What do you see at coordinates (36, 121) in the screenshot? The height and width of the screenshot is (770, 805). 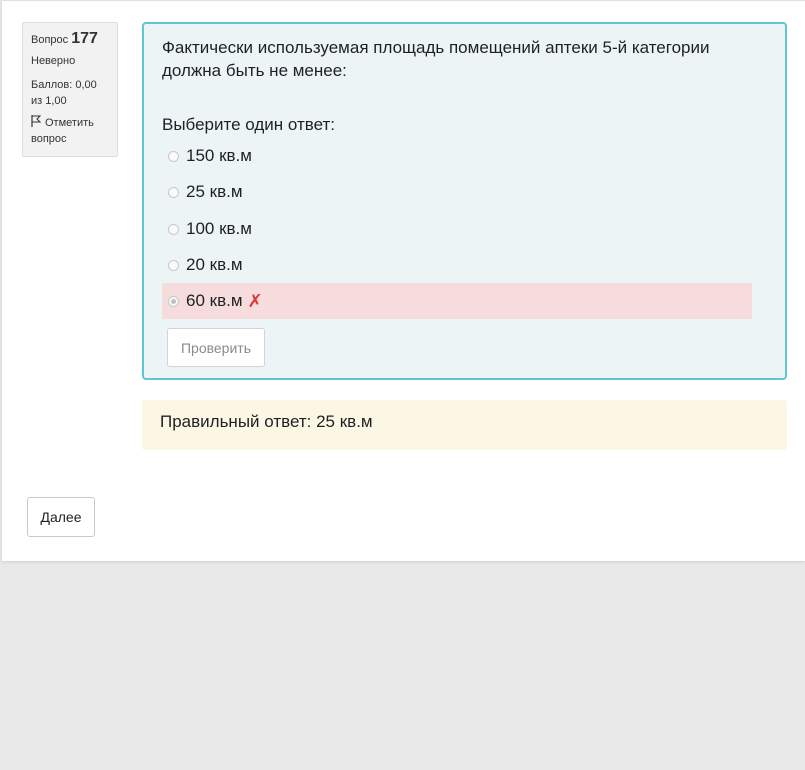 I see `flag-icon` at bounding box center [36, 121].